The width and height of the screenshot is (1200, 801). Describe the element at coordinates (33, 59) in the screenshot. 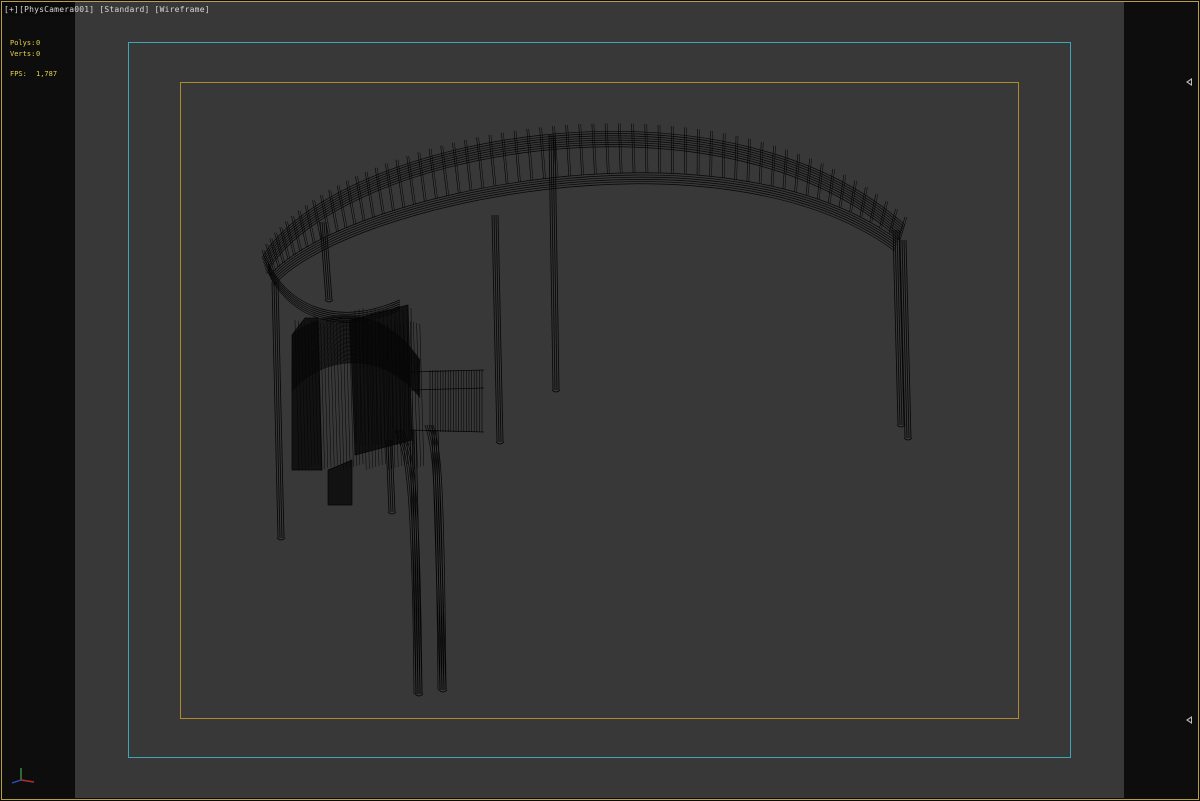

I see `statistics-overlay: Polys: 0 Verts: 0 FPS: 1,787` at that location.